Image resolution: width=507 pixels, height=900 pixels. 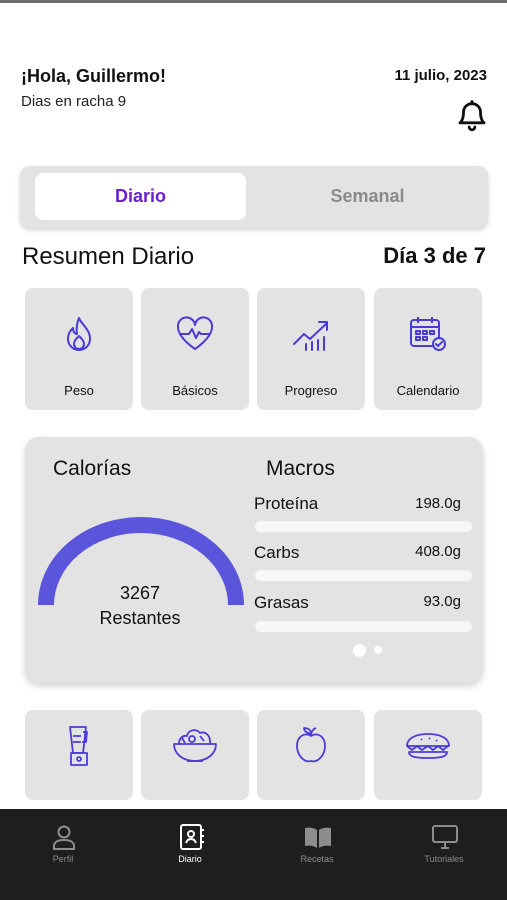 What do you see at coordinates (311, 390) in the screenshot?
I see `progreso-label: Progreso` at bounding box center [311, 390].